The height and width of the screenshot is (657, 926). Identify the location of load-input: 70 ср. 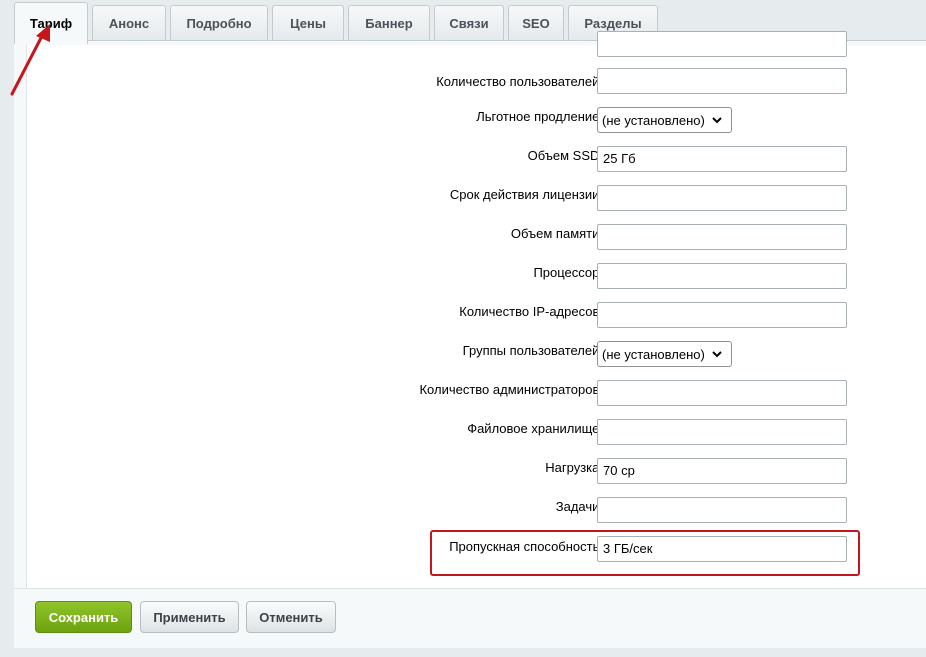
(722, 471).